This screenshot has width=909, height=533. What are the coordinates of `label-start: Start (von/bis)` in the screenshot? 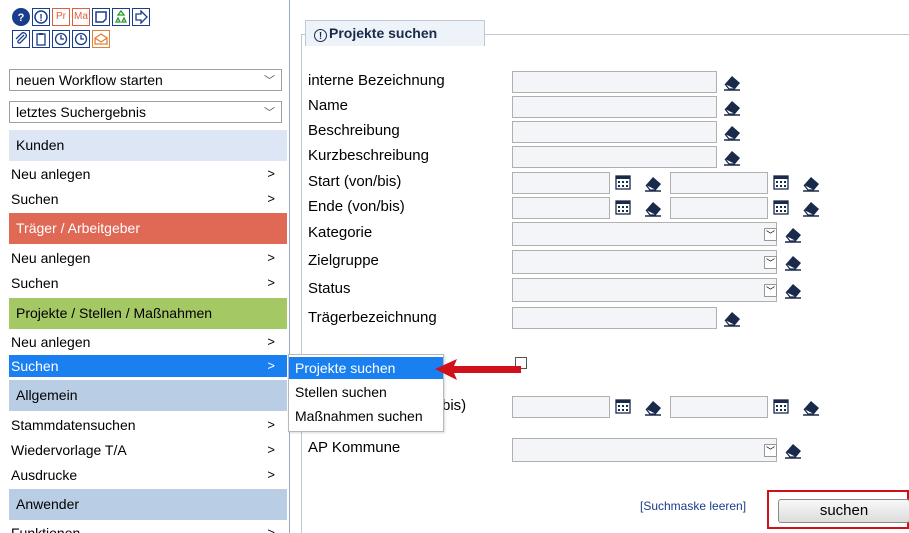 It's located at (355, 181).